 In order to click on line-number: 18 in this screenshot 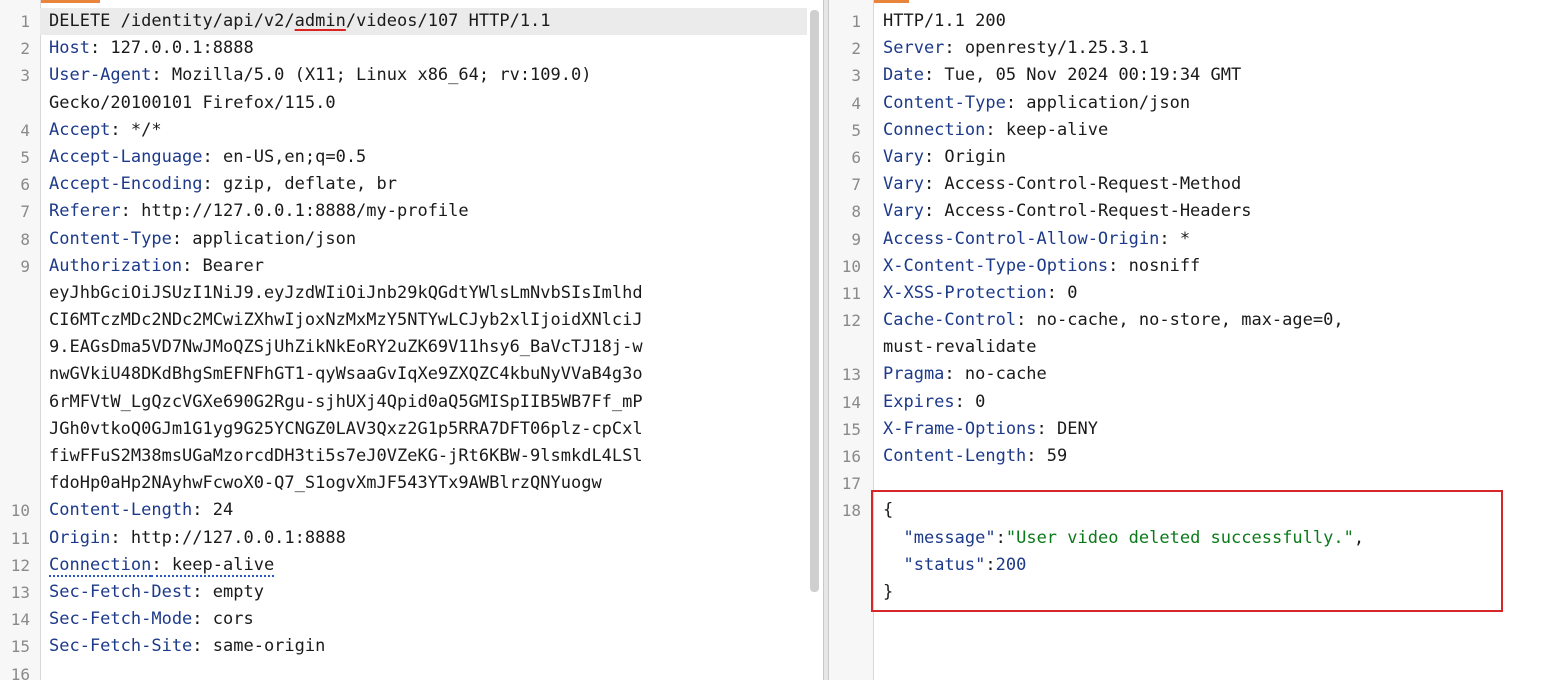, I will do `click(851, 511)`.